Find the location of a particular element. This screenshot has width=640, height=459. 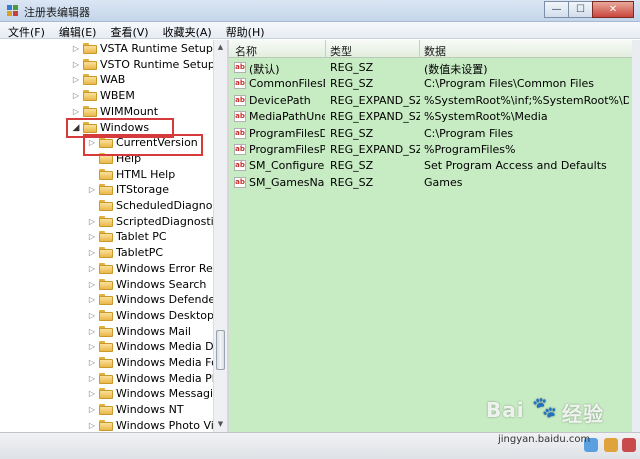

tray-language-icon is located at coordinates (591, 445).